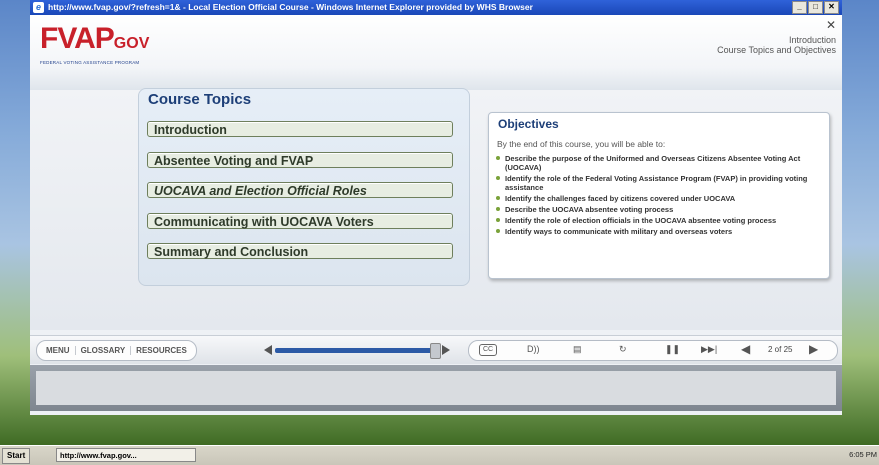 The image size is (879, 465). What do you see at coordinates (90, 62) in the screenshot?
I see `logo-subtitle: FEDERAL VOTING ASSISTANCE PROGRAM` at bounding box center [90, 62].